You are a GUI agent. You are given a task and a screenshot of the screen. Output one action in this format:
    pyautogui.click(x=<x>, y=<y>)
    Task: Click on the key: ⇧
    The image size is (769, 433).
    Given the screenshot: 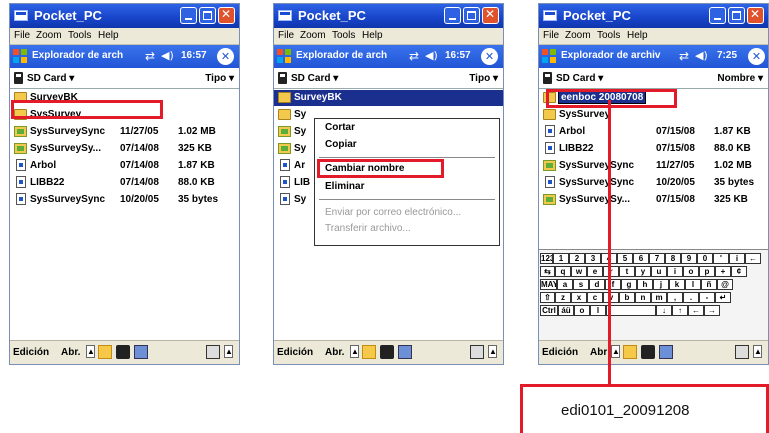 What is the action you would take?
    pyautogui.click(x=547, y=297)
    